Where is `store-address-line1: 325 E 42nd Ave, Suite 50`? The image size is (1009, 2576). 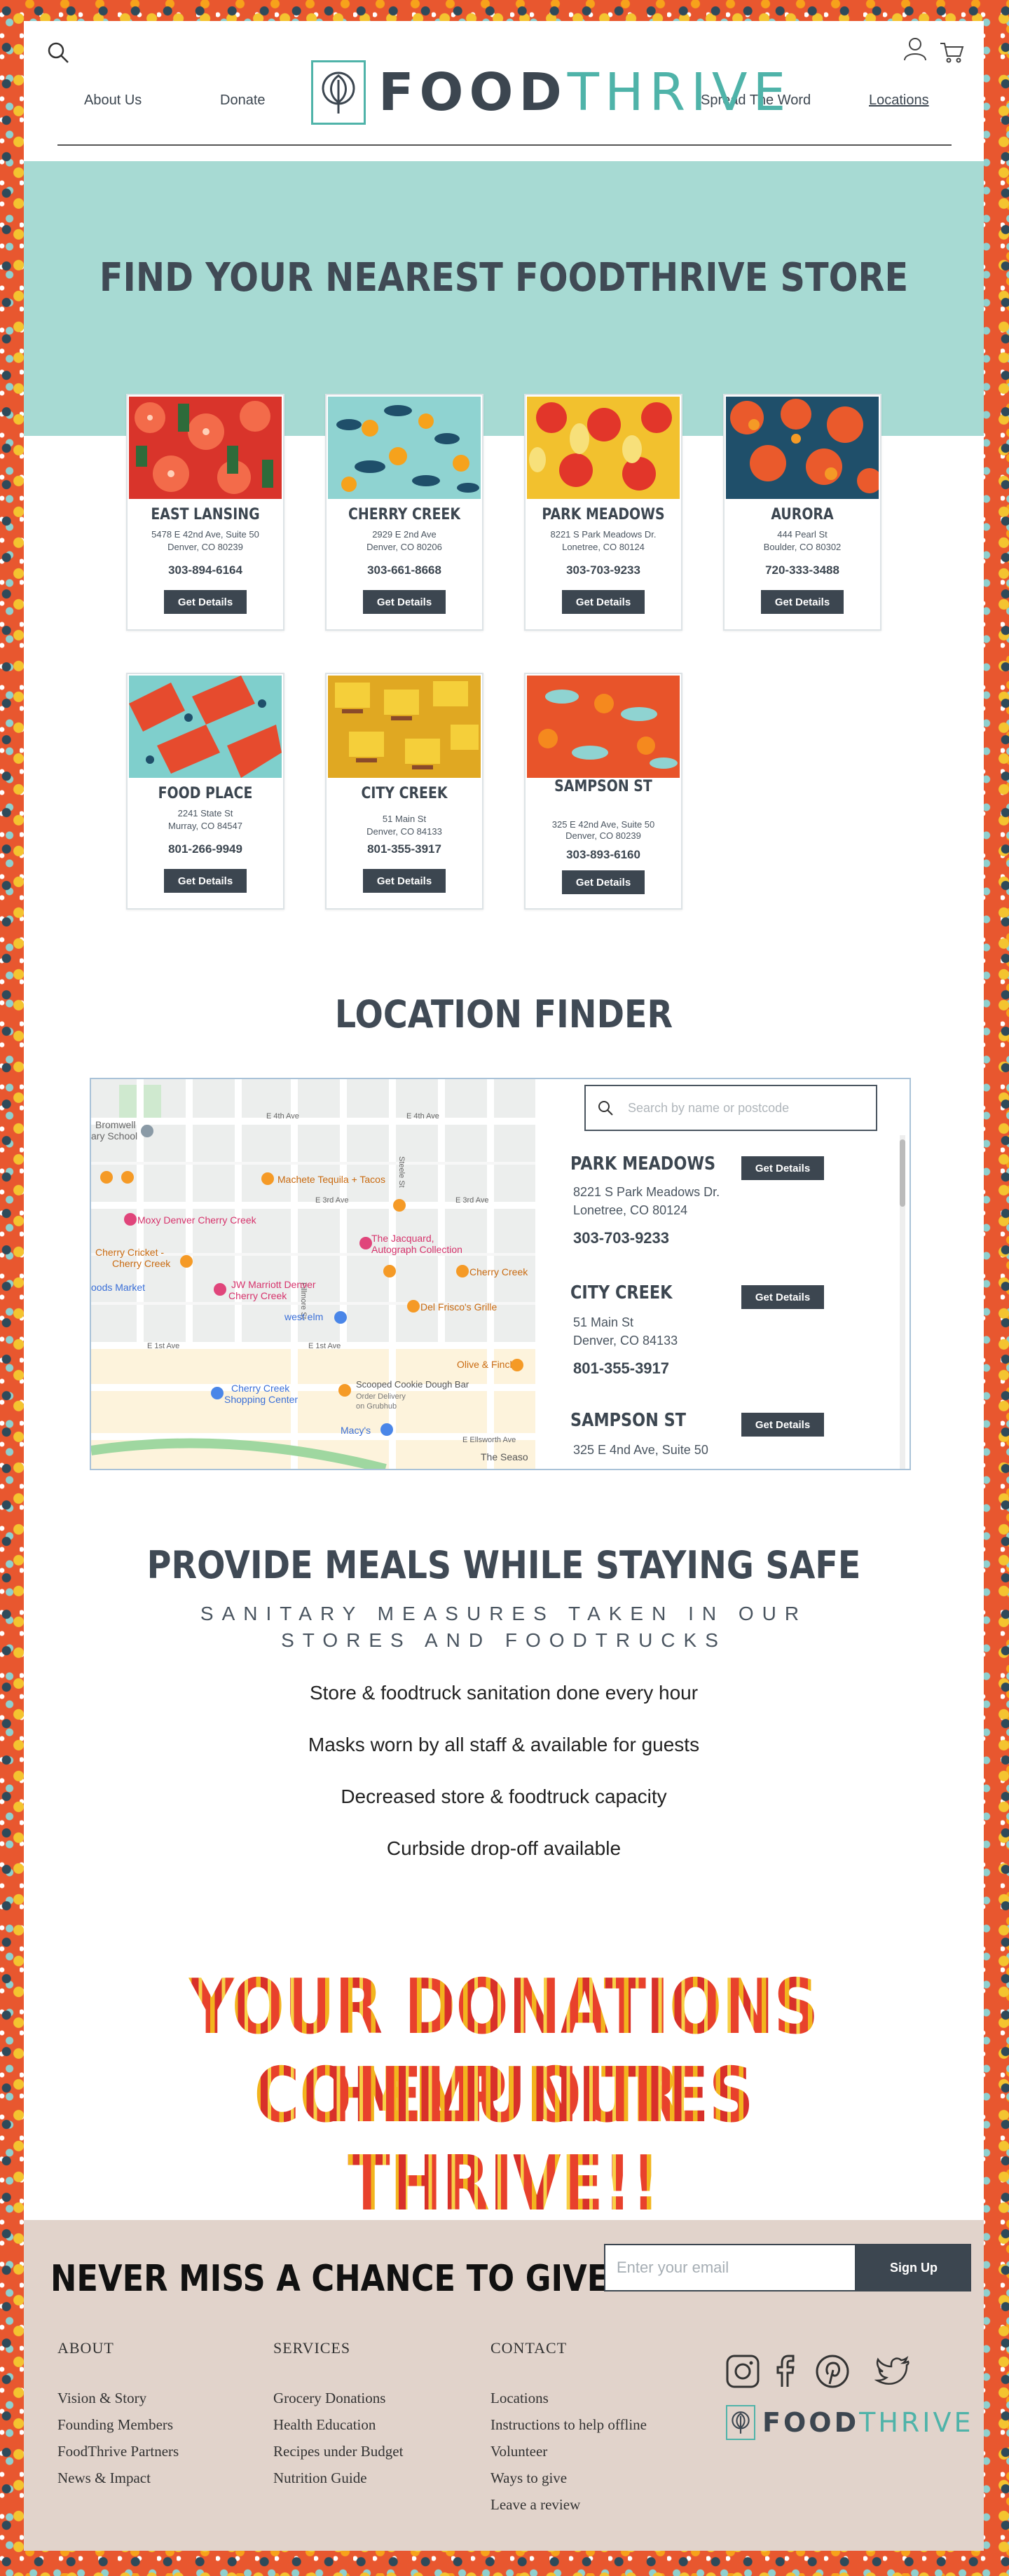
store-address-line1: 325 E 42nd Ave, Suite 50 is located at coordinates (603, 825).